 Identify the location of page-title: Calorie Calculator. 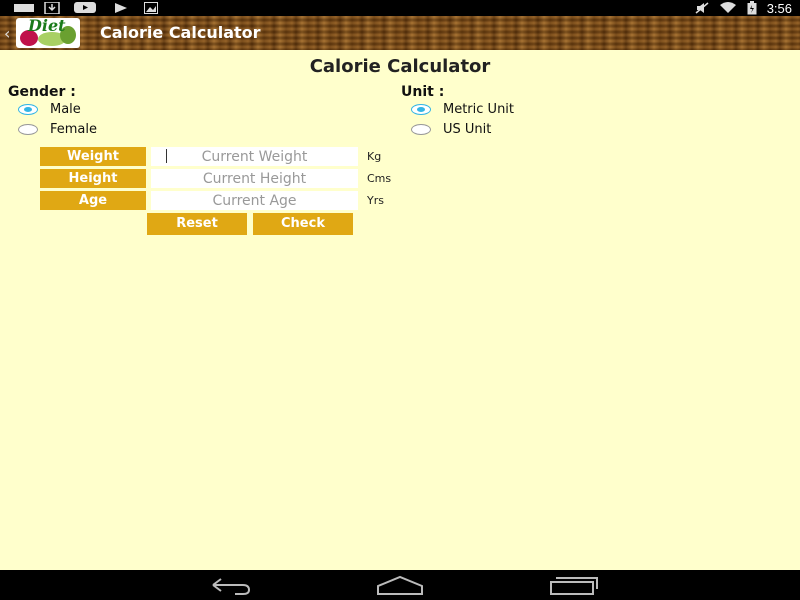
(400, 66).